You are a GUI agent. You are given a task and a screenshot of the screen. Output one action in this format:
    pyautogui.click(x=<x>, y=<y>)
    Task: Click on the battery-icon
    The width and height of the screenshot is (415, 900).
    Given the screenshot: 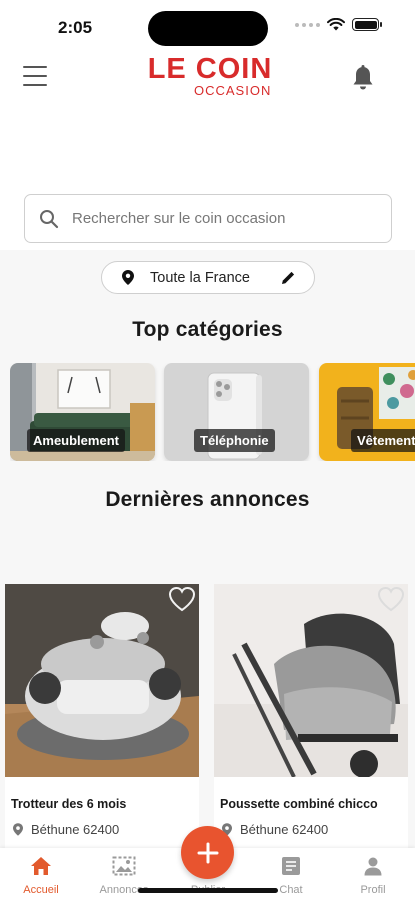 What is the action you would take?
    pyautogui.click(x=367, y=24)
    